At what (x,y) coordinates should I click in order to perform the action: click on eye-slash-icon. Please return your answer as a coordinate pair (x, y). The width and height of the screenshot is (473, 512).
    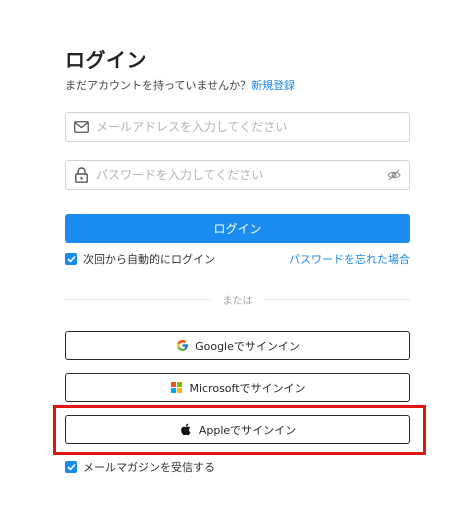
    Looking at the image, I should click on (394, 175).